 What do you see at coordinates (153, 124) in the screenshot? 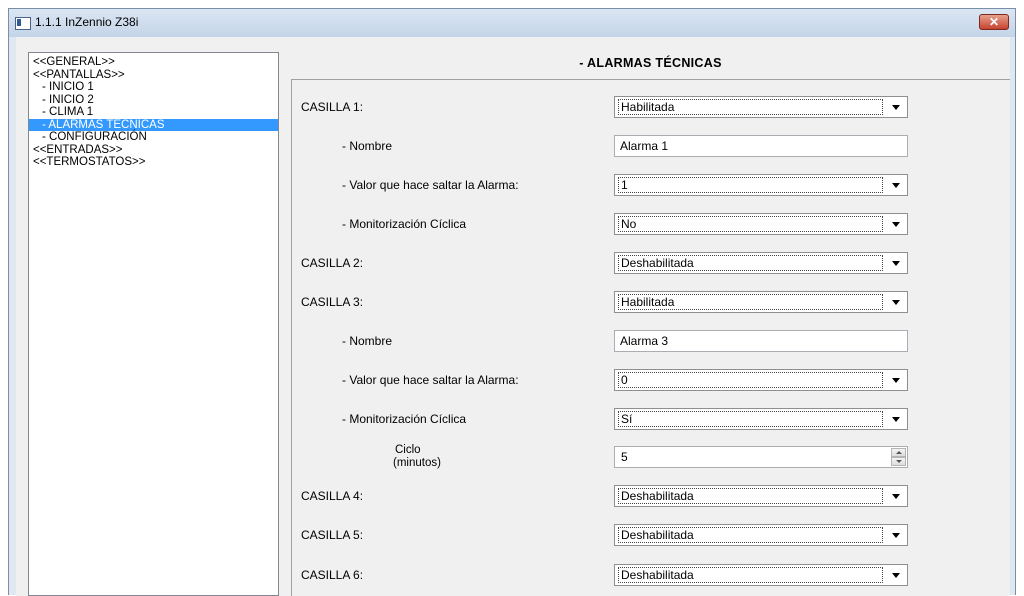
I see `tree-item-alarmas-tecnicas: - ALARMAS TÉCNICAS` at bounding box center [153, 124].